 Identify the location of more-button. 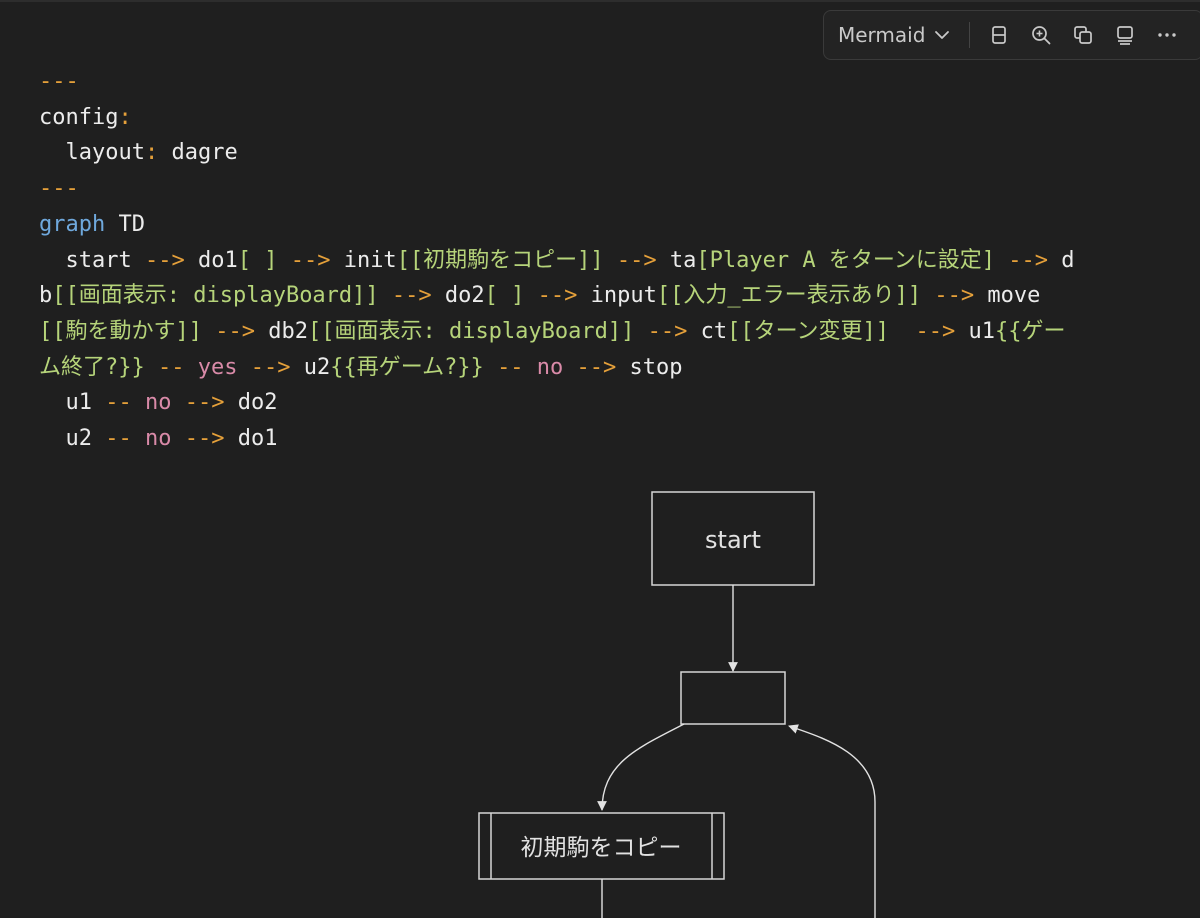
(1167, 35).